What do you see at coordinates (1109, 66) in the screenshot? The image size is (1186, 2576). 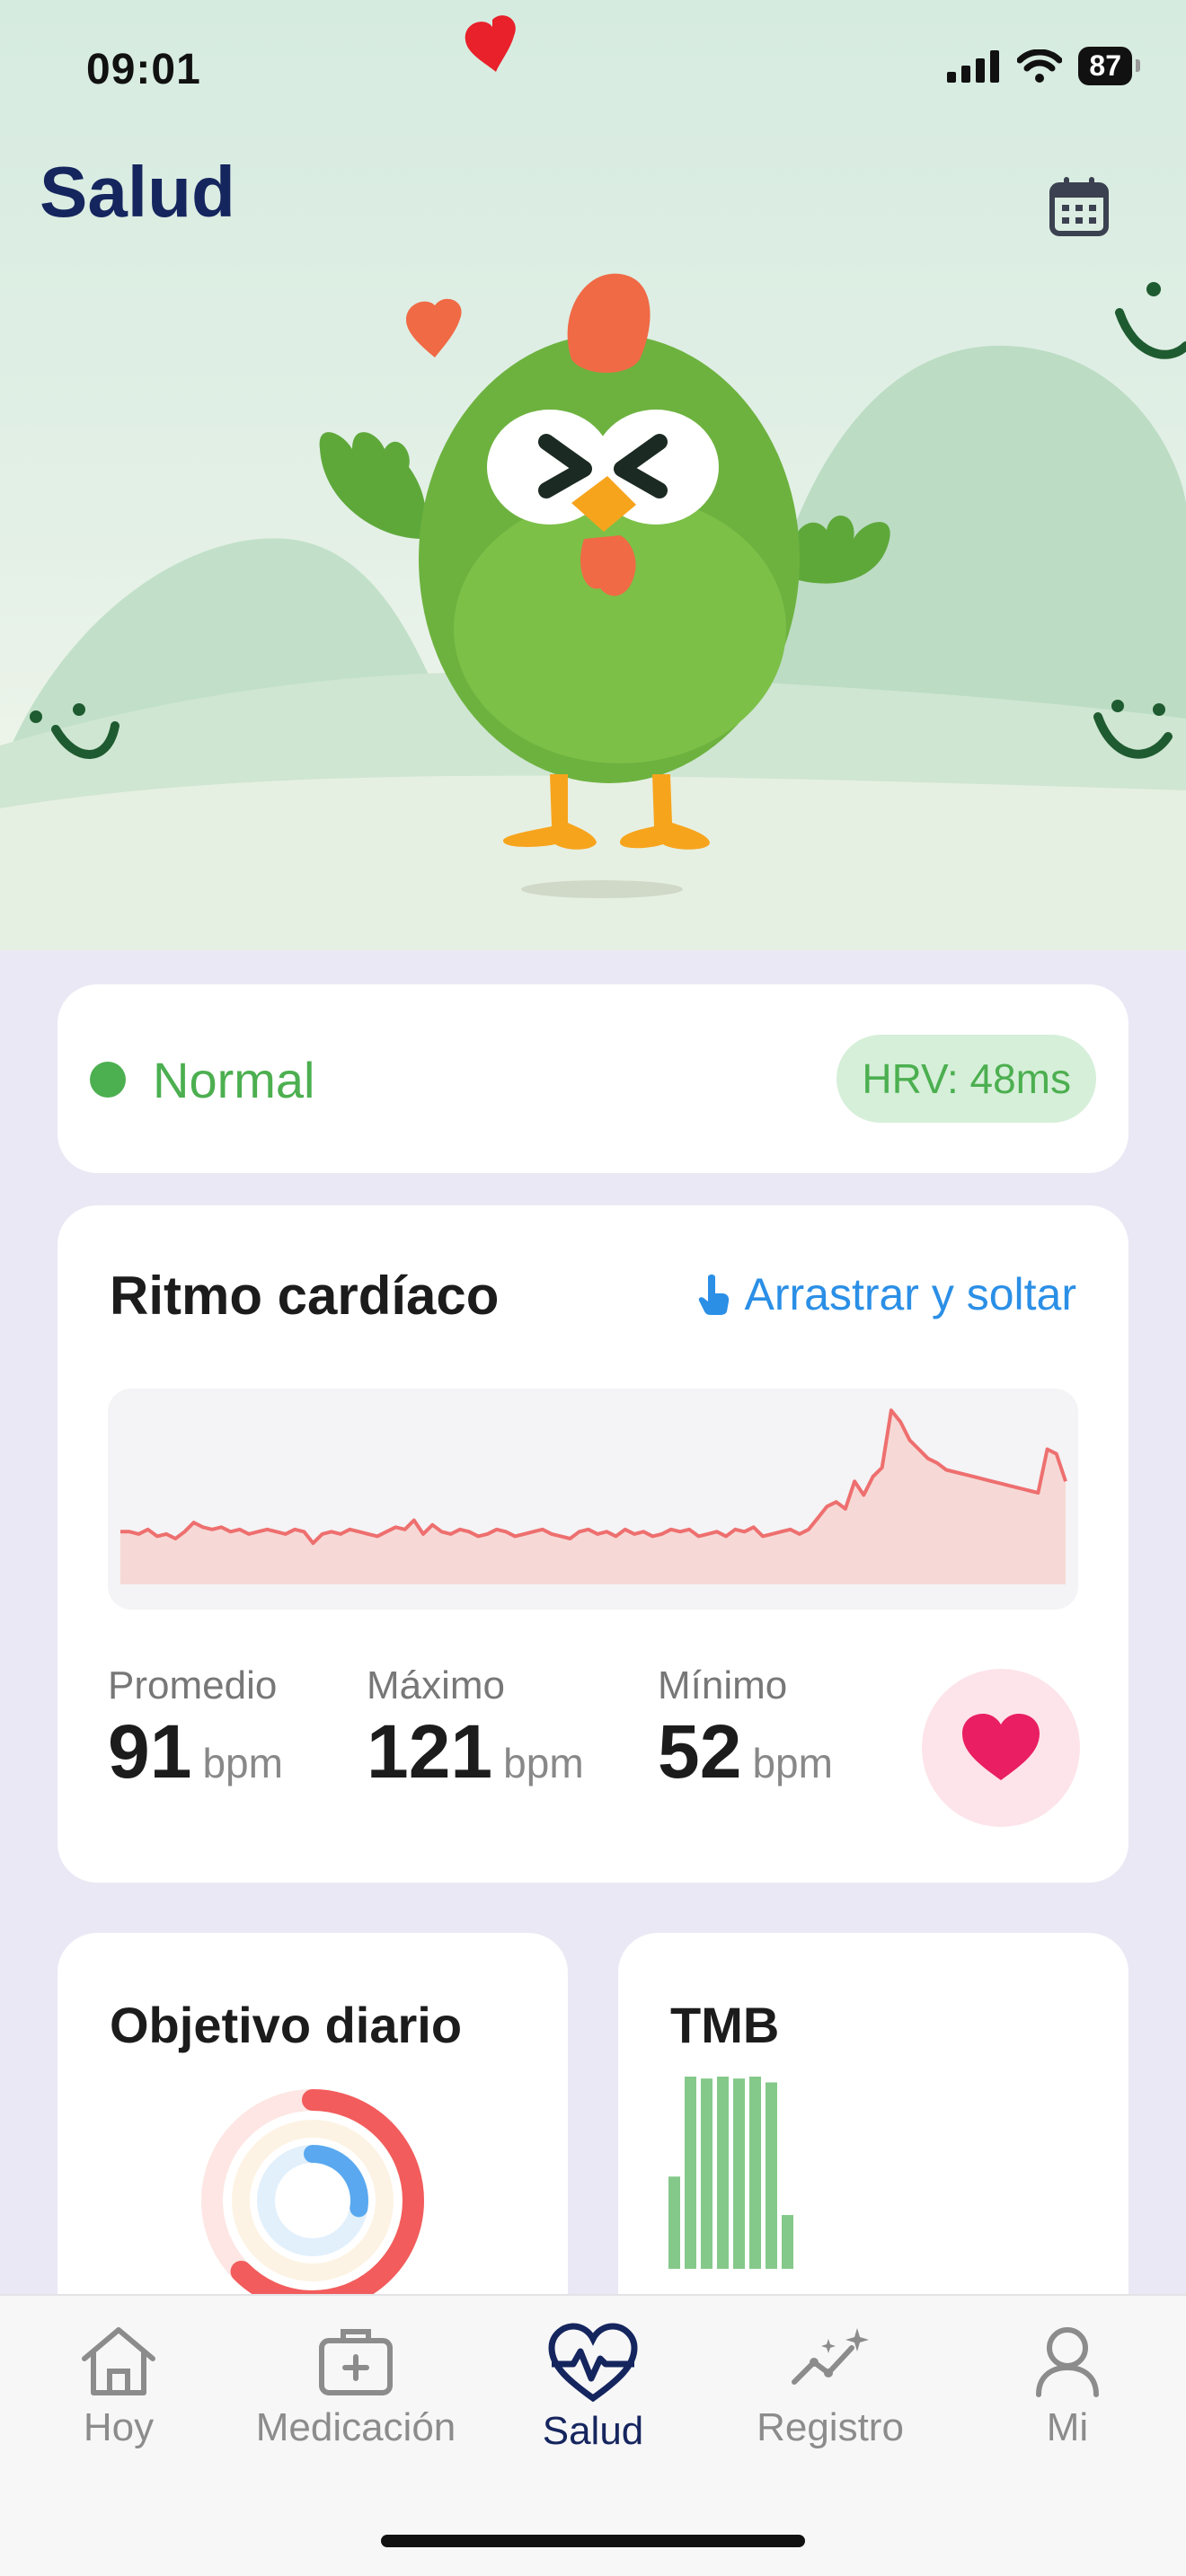 I see `battery-indicator: 87` at bounding box center [1109, 66].